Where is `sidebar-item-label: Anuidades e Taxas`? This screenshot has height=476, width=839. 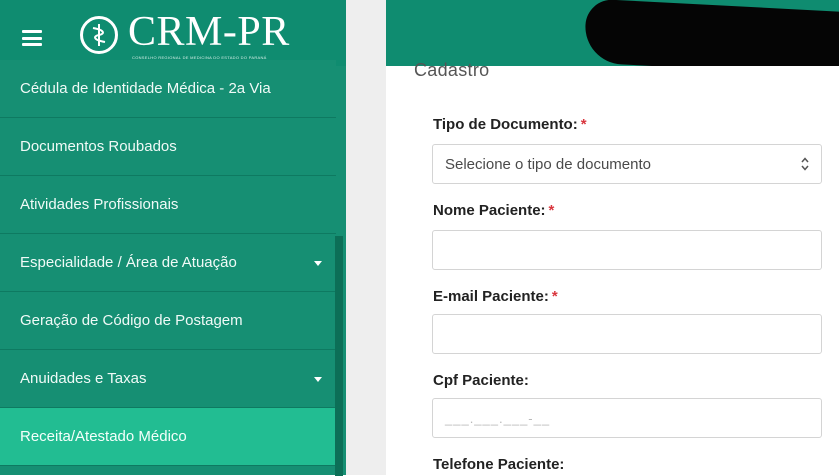 sidebar-item-label: Anuidades e Taxas is located at coordinates (83, 378).